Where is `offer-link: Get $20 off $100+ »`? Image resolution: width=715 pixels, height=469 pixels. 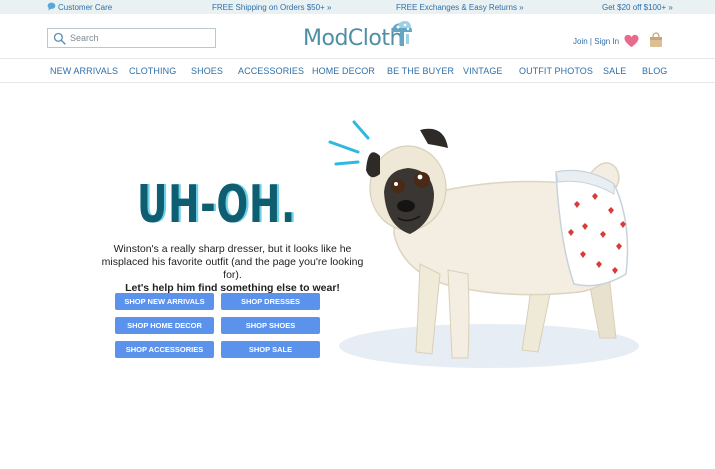 offer-link: Get $20 off $100+ » is located at coordinates (637, 7).